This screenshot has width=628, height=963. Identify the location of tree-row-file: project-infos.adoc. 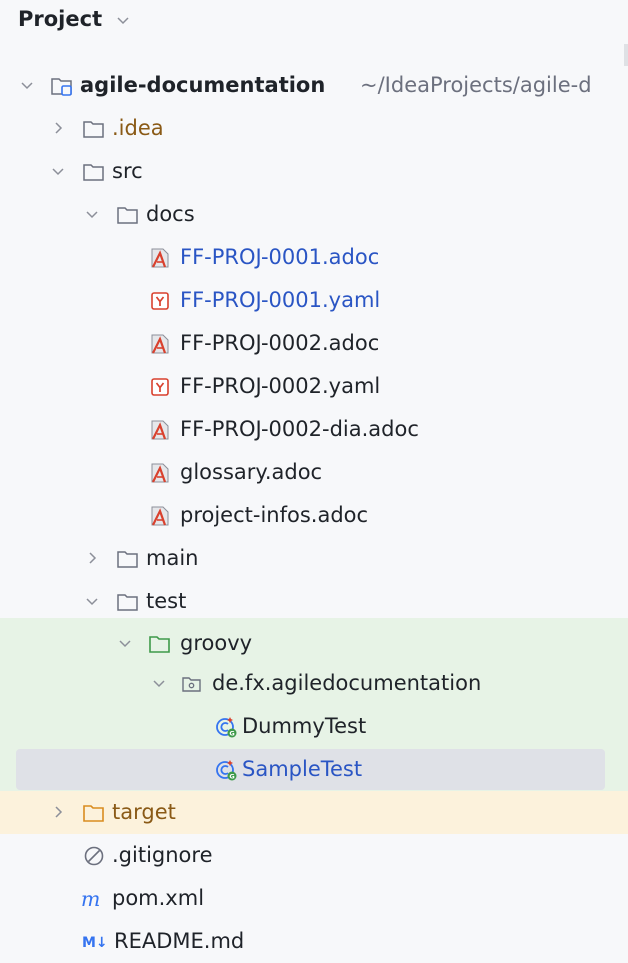
(314, 515).